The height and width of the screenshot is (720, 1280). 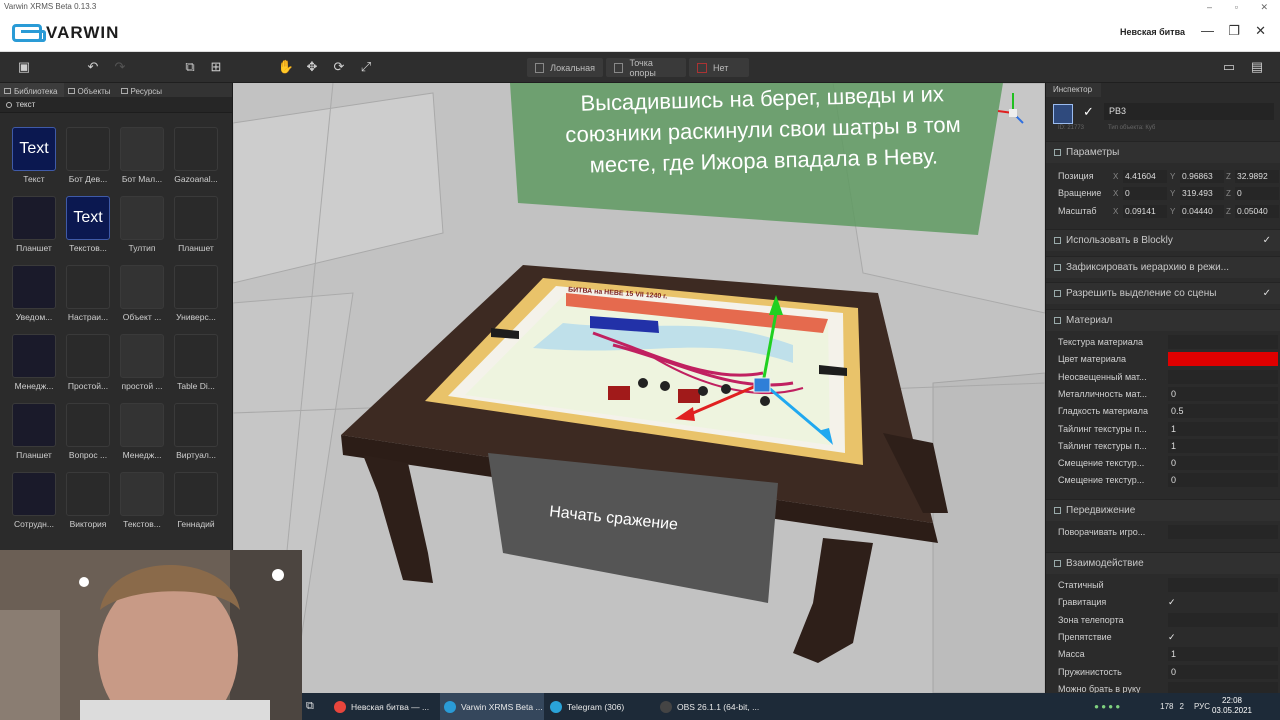 What do you see at coordinates (1236, 7) in the screenshot?
I see `os-maximize-button: ▫` at bounding box center [1236, 7].